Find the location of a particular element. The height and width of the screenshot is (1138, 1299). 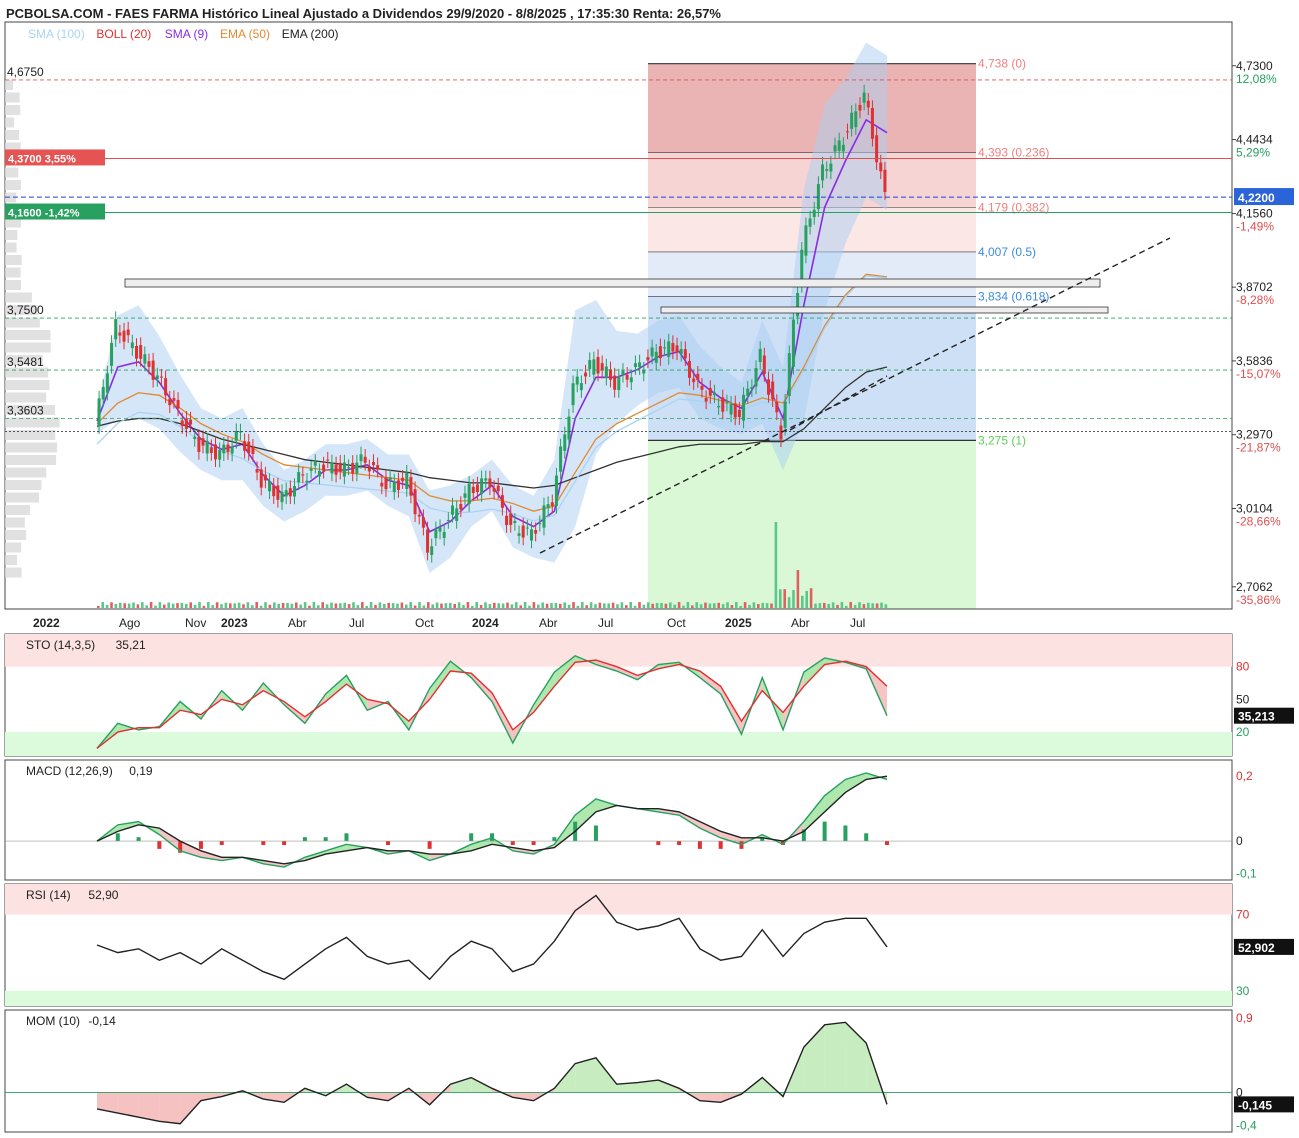

x-axis-label: Abr is located at coordinates (800, 623).